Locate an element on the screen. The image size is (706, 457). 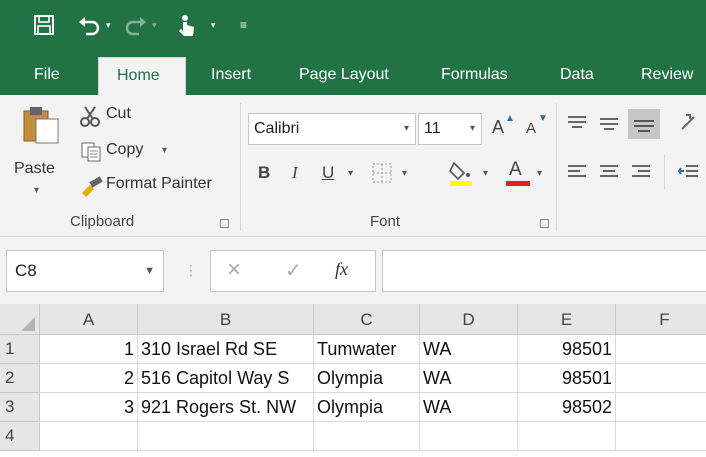
format-painter-label: Format Painter is located at coordinates (159, 183).